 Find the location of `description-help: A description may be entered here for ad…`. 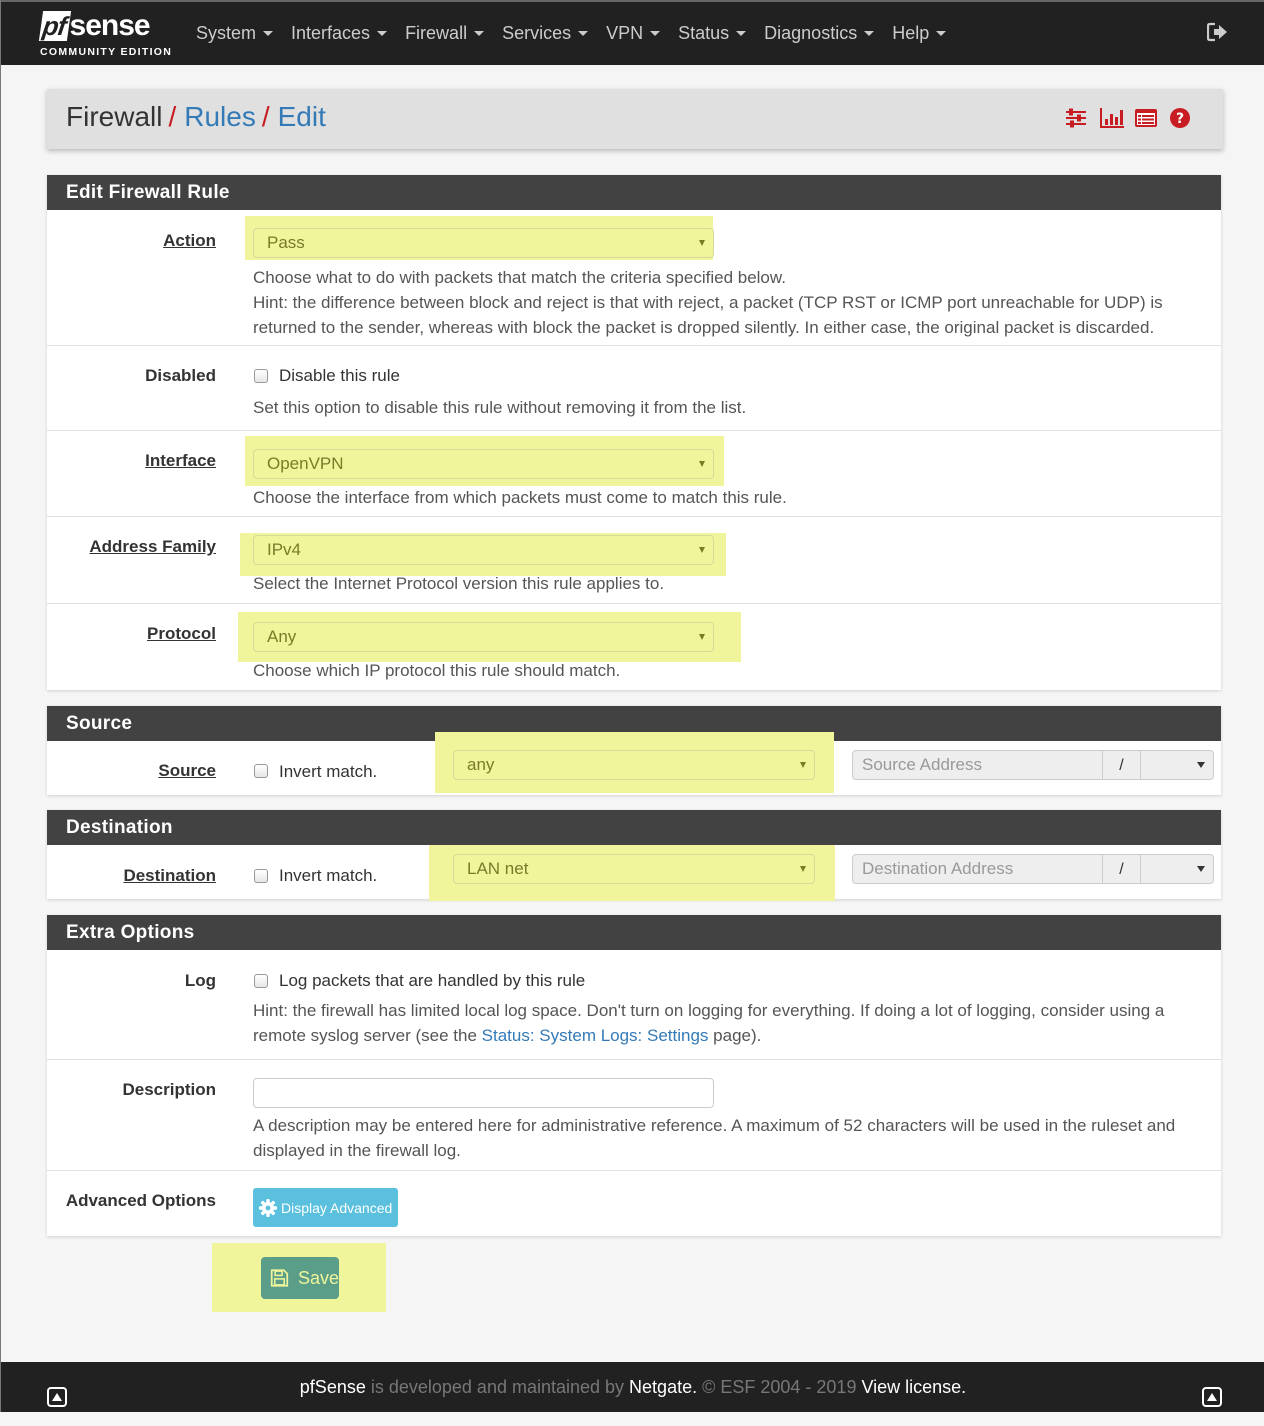

description-help: A description may be entered here for ad… is located at coordinates (714, 1138).